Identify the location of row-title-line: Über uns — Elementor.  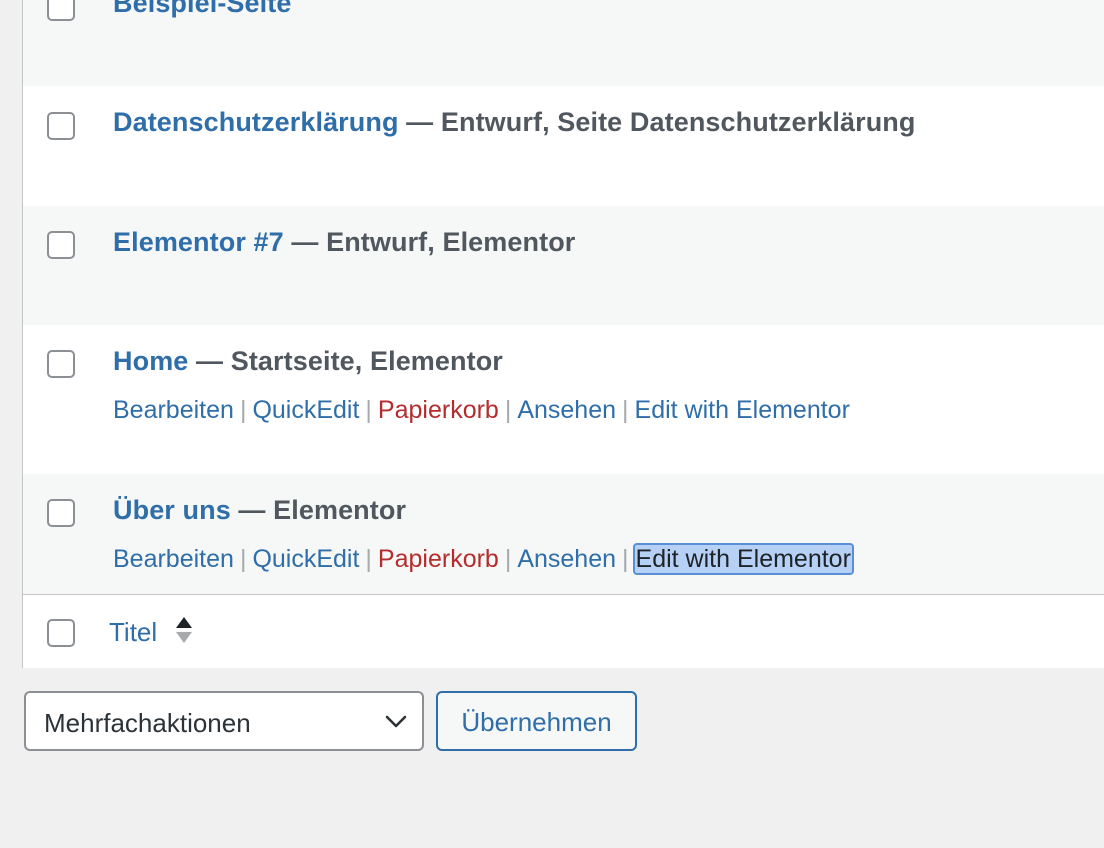
(259, 510).